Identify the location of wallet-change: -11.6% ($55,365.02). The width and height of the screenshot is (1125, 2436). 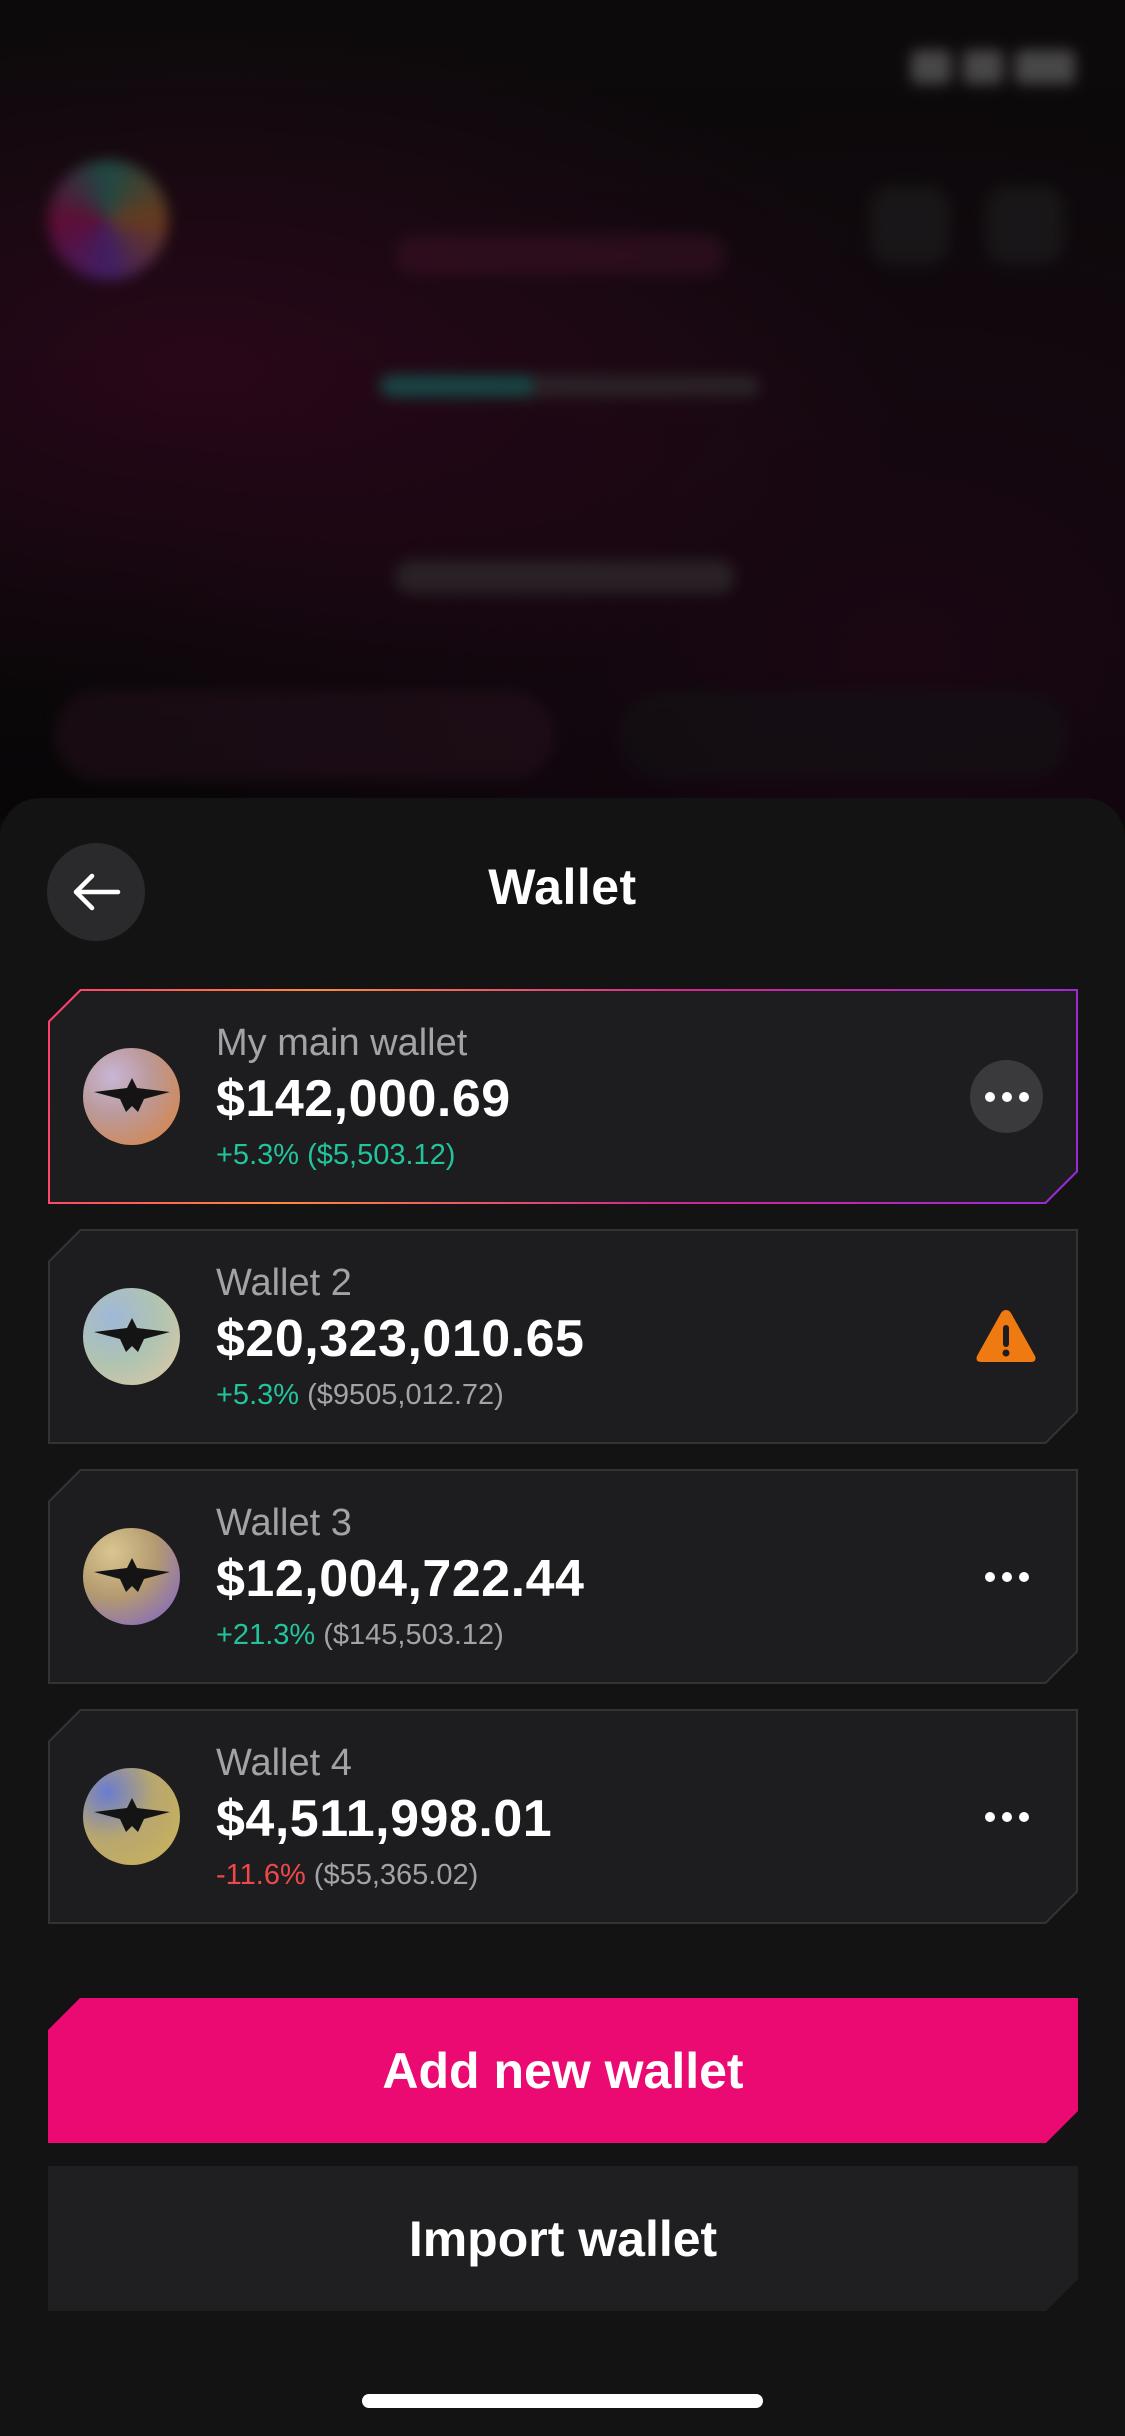
(347, 1875).